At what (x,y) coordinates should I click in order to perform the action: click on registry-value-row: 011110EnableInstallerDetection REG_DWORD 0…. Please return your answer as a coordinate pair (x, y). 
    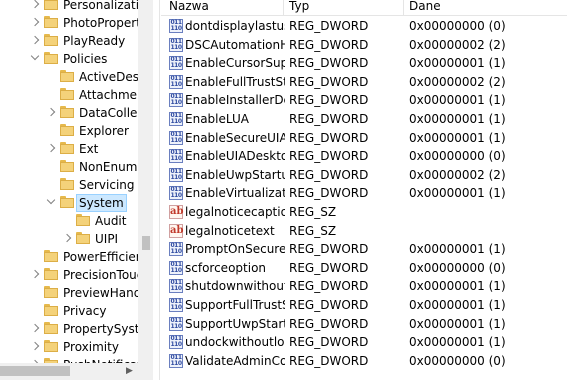
    Looking at the image, I should click on (364, 100).